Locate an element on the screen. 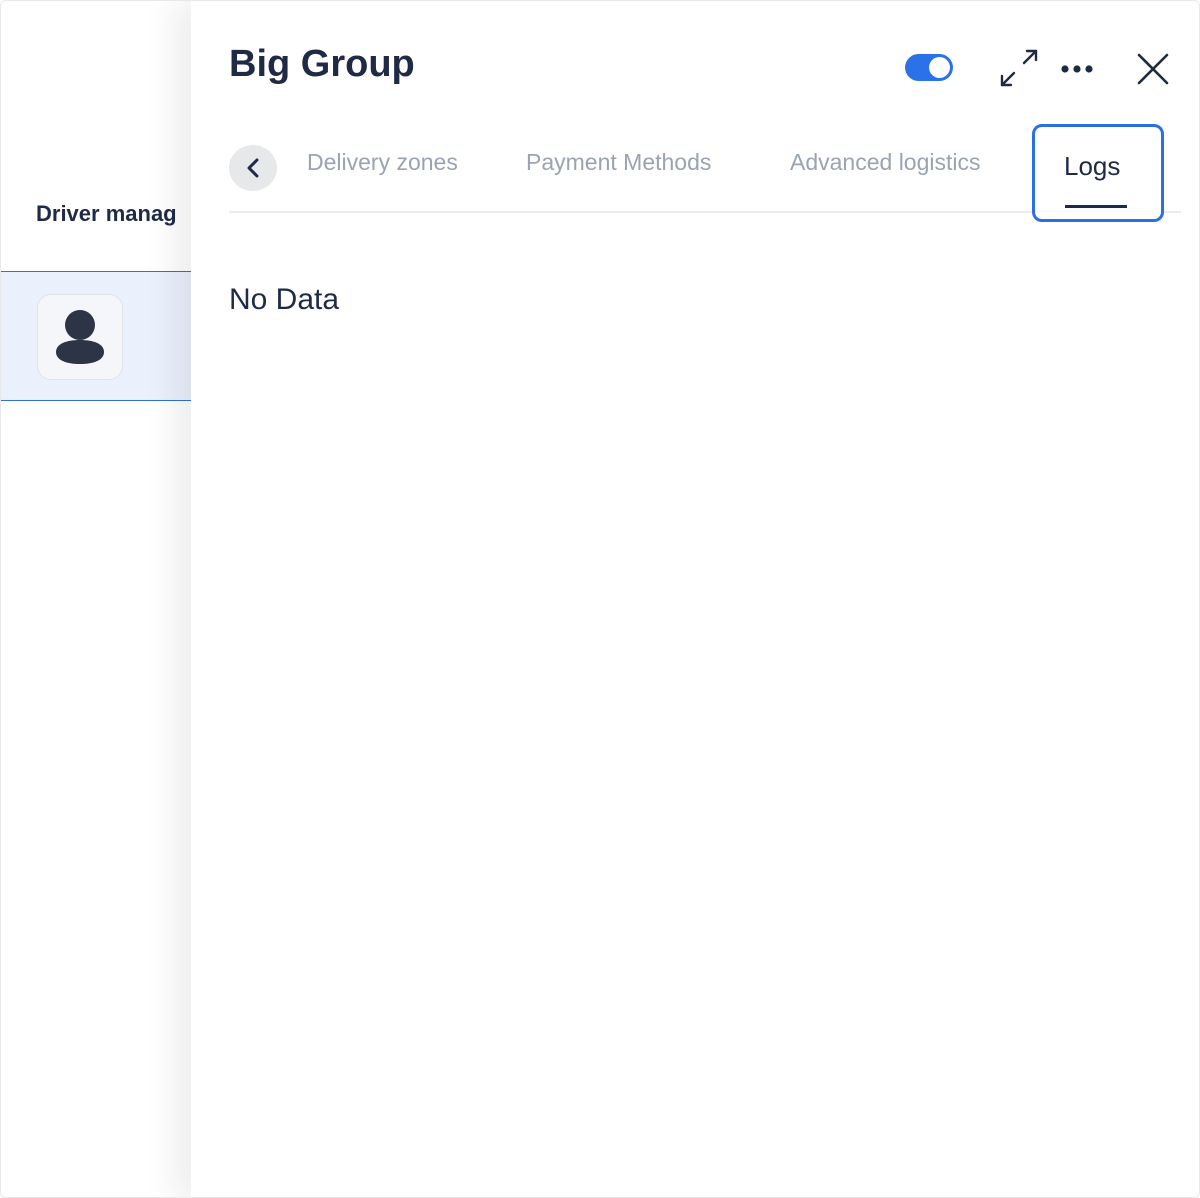  avatar is located at coordinates (80, 337).